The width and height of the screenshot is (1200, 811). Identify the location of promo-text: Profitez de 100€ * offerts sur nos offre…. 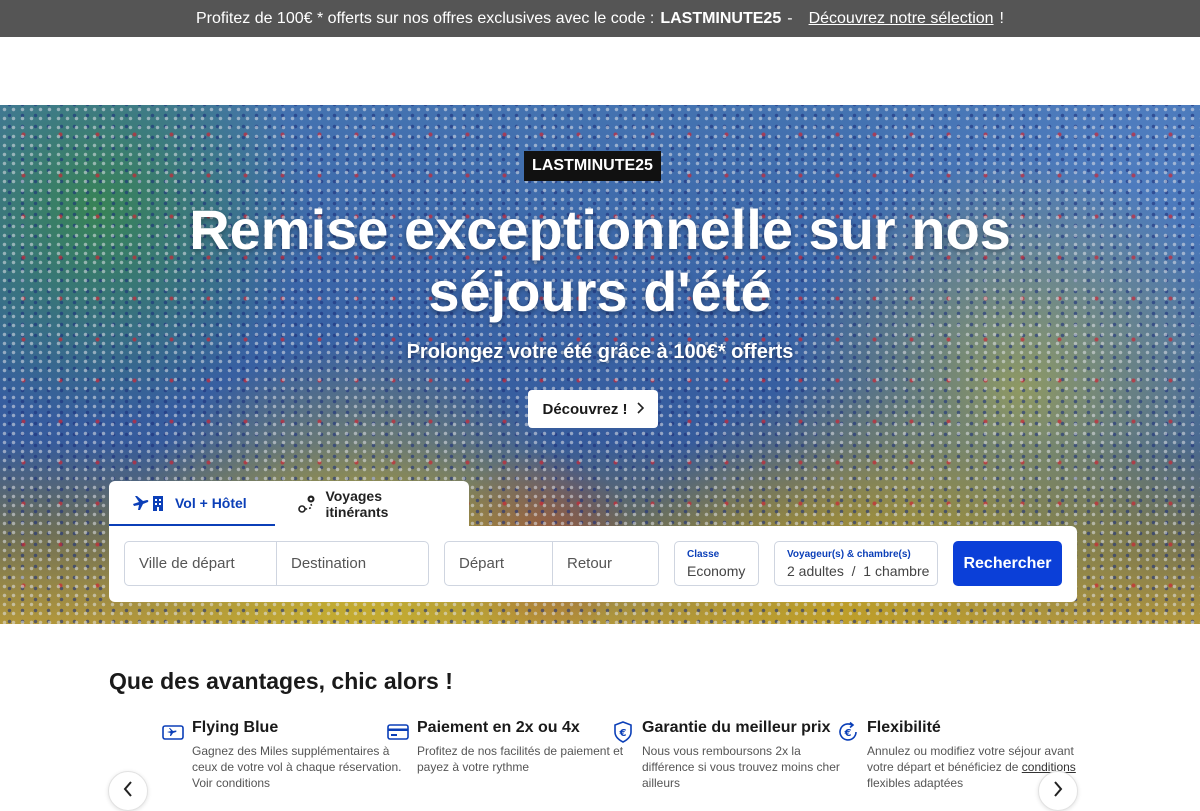
(425, 18).